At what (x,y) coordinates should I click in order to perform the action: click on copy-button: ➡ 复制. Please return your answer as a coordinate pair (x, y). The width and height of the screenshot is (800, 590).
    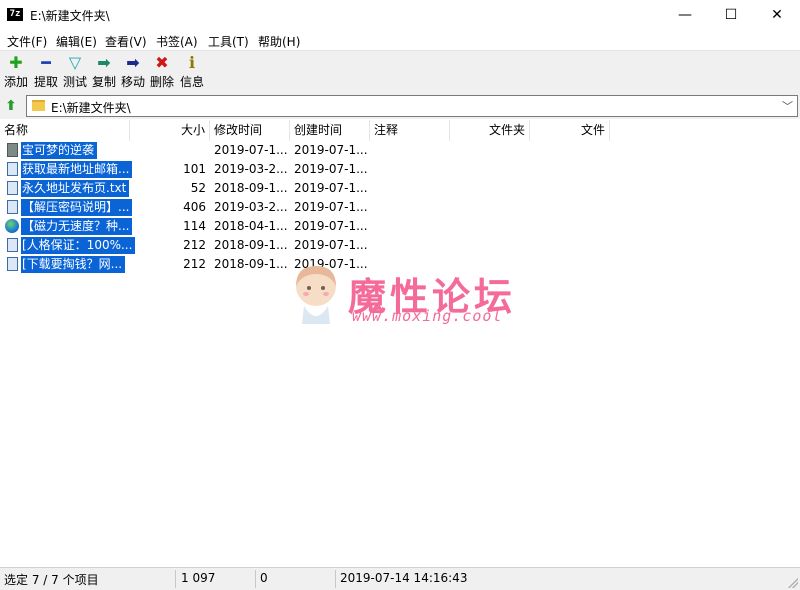
    Looking at the image, I should click on (104, 72).